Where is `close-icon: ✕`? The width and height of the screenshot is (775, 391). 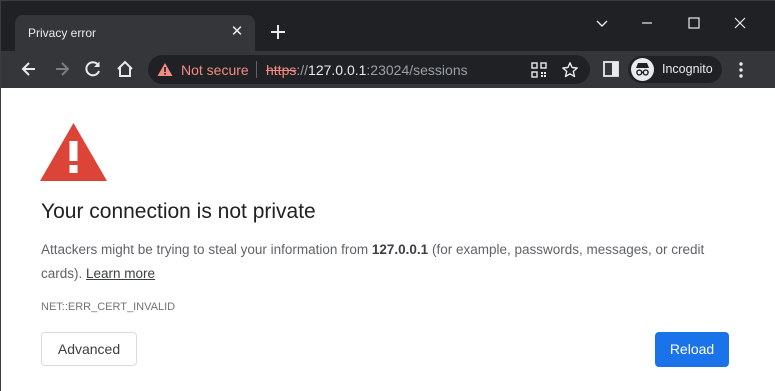 close-icon: ✕ is located at coordinates (237, 32).